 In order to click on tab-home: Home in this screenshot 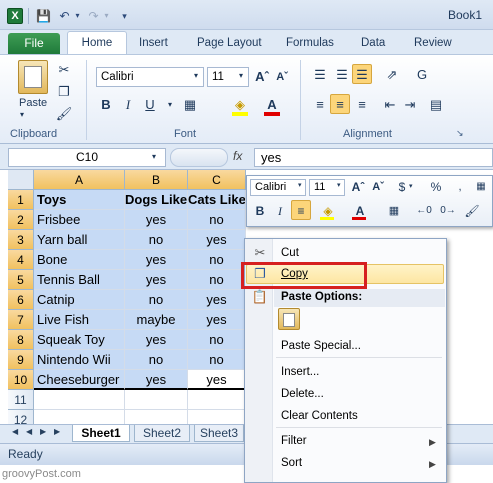, I will do `click(97, 43)`.